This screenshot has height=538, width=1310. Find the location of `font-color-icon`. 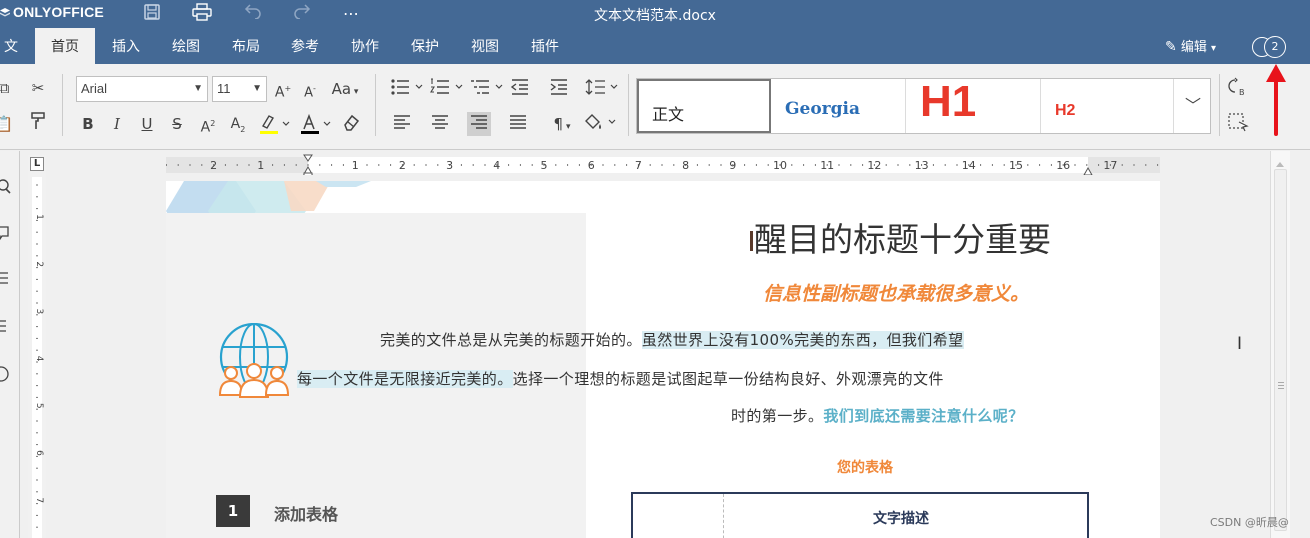

font-color-icon is located at coordinates (316, 123).